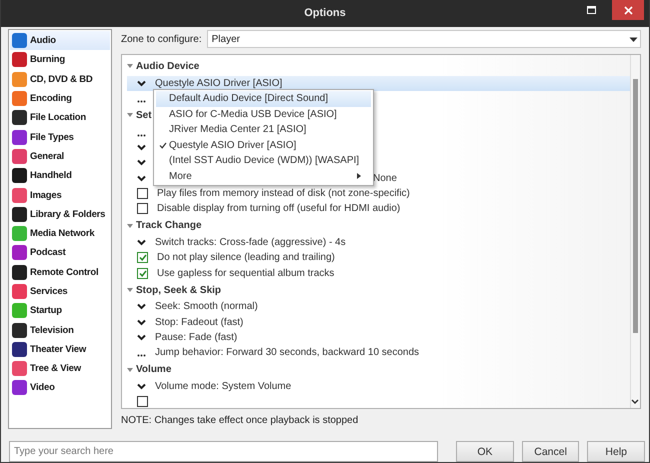  What do you see at coordinates (246, 258) in the screenshot?
I see `setting-label: Do not play silence (leading and trailing)` at bounding box center [246, 258].